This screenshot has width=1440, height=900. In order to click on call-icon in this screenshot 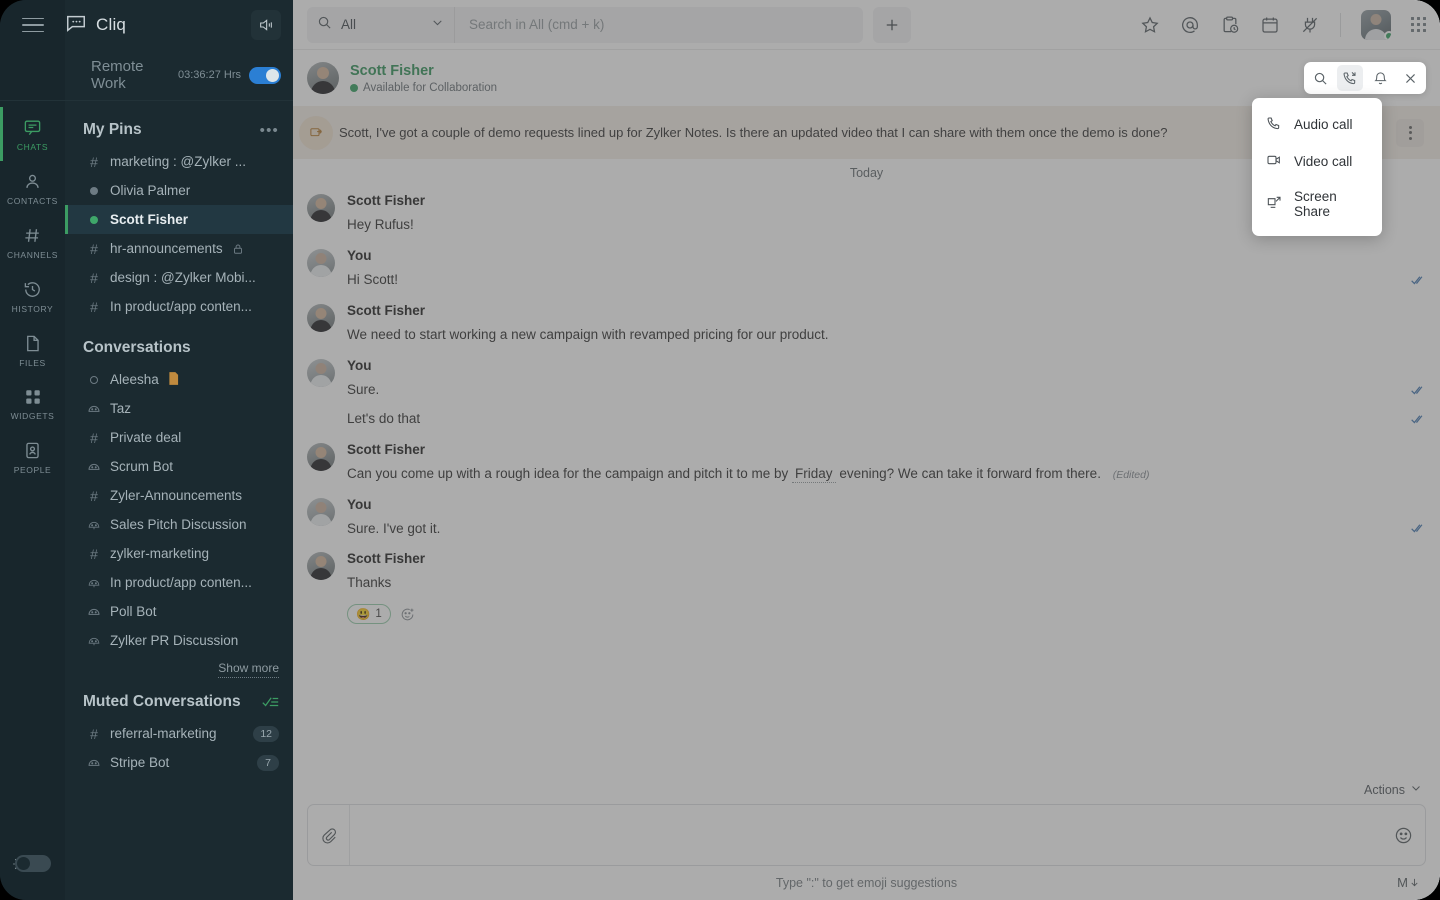, I will do `click(1350, 78)`.